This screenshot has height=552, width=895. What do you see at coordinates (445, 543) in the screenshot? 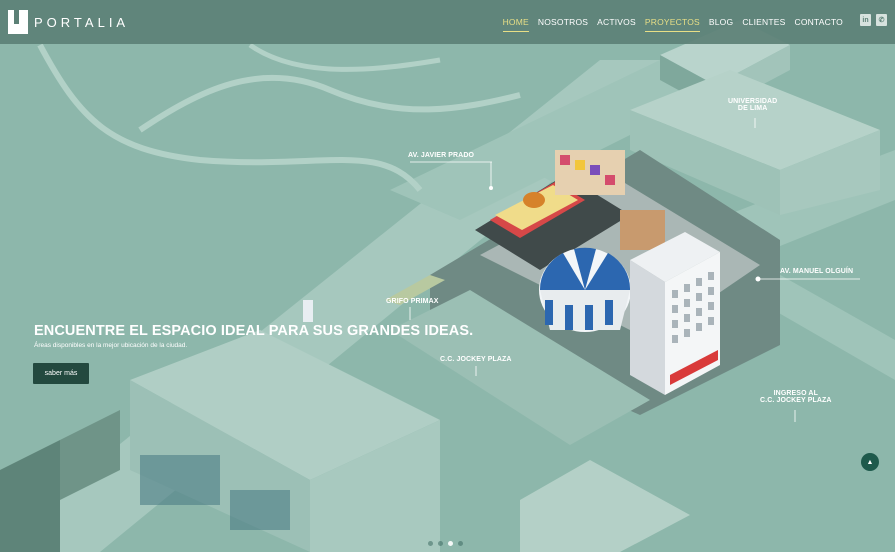
I see `slider-dots` at bounding box center [445, 543].